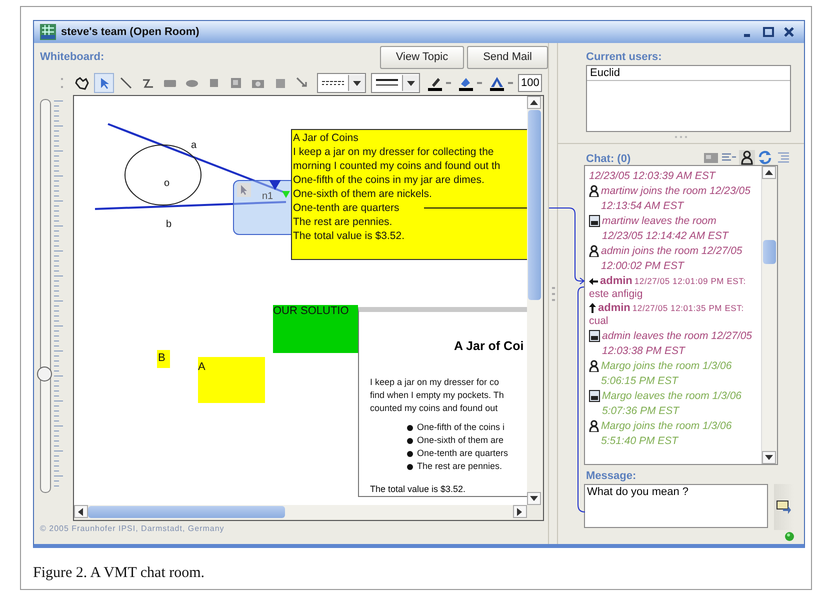 Image resolution: width=825 pixels, height=595 pixels. Describe the element at coordinates (434, 408) in the screenshot. I see `topic-text-line: counted my coins and found out` at that location.